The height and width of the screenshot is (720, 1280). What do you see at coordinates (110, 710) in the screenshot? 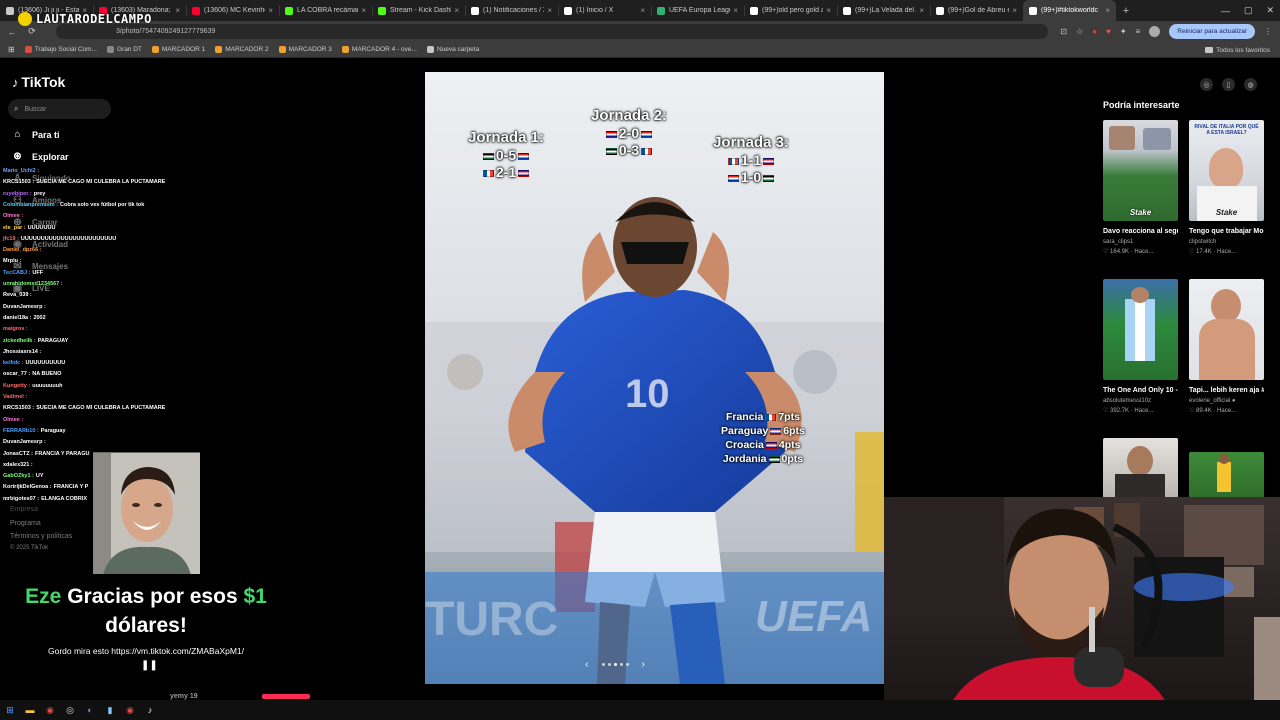
I see `app-icon: ▮` at bounding box center [110, 710].